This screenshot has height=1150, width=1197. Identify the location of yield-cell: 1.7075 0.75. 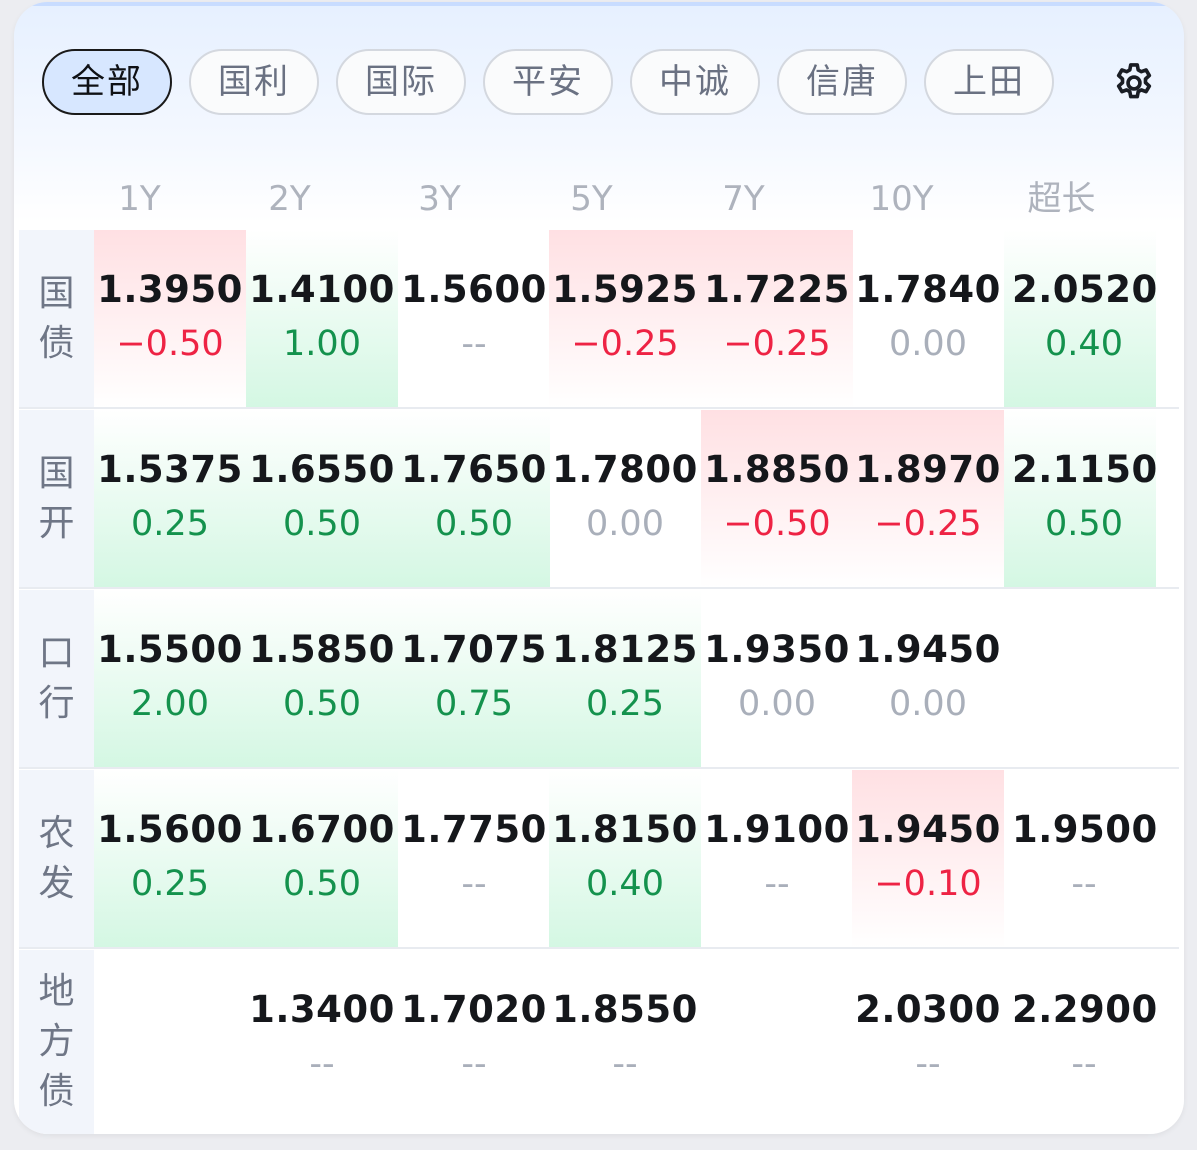
(474, 679).